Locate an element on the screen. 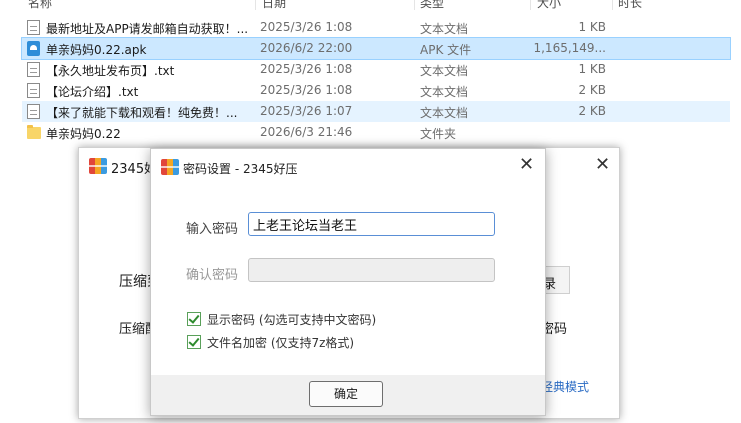  ok-button: 确定 is located at coordinates (346, 394).